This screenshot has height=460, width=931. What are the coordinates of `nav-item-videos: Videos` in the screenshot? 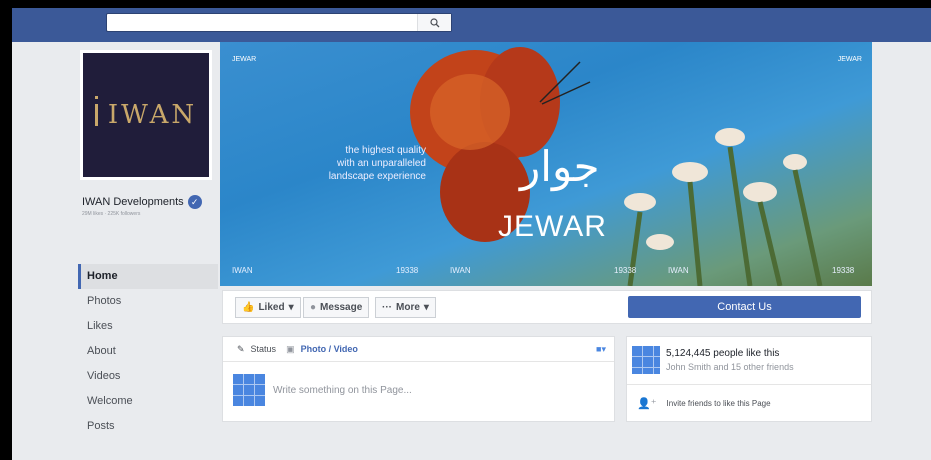 It's located at (148, 376).